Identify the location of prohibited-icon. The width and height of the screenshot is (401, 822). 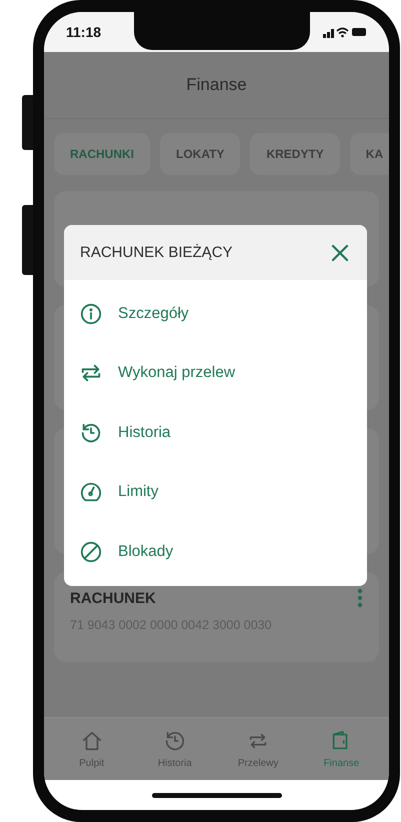
(91, 551).